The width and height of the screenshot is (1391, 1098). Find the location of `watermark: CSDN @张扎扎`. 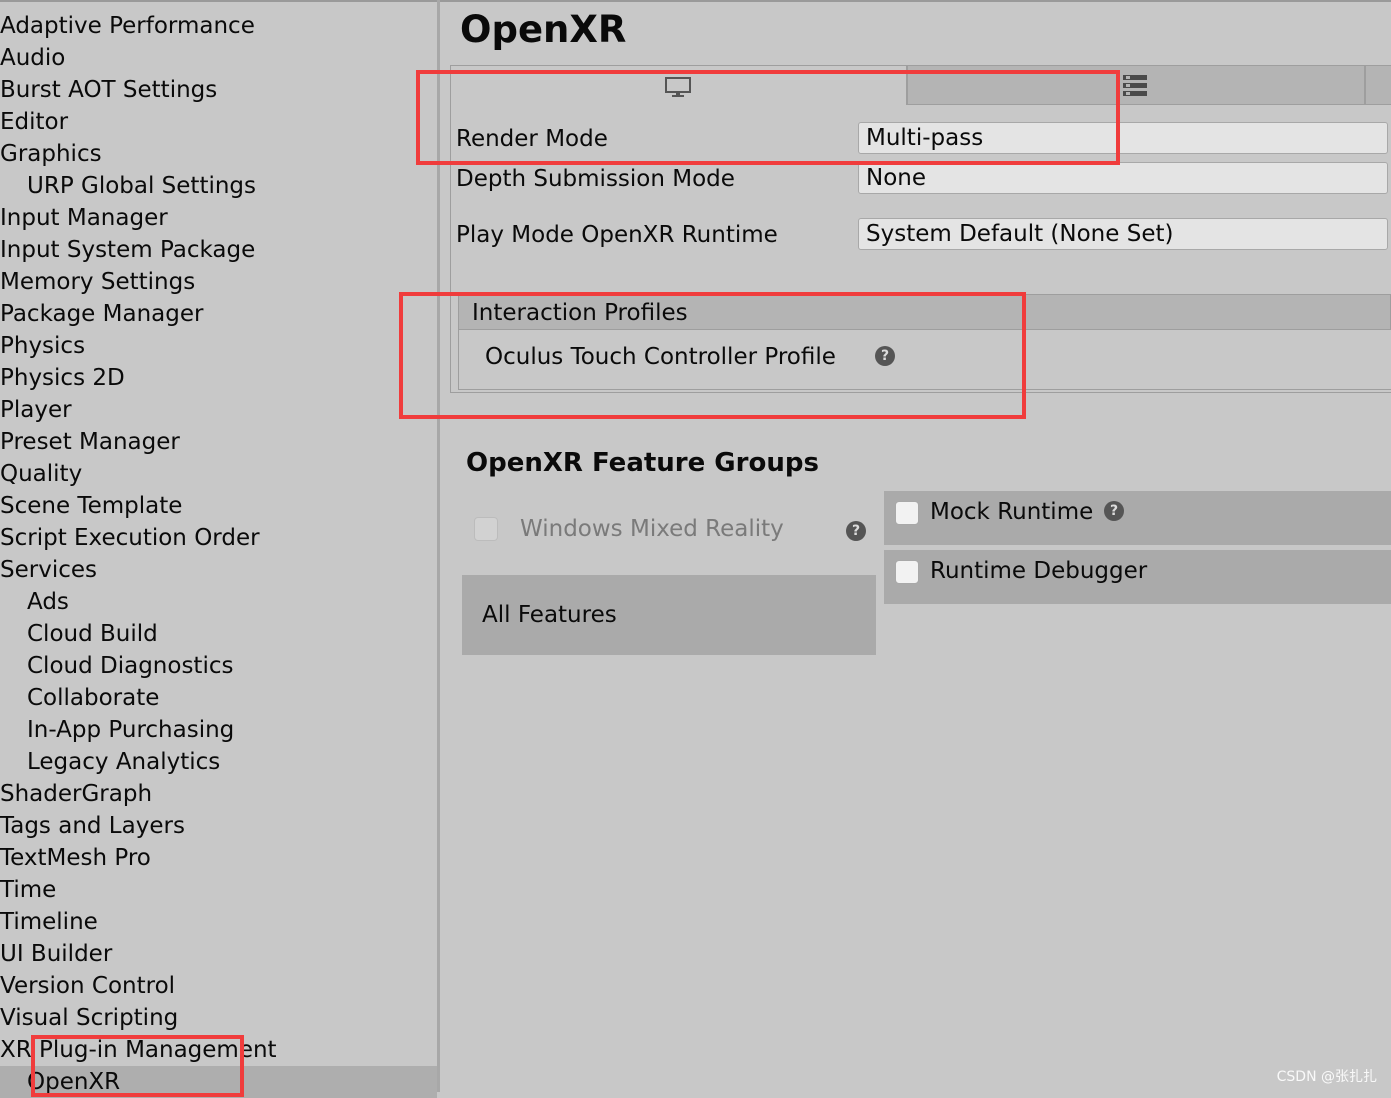

watermark: CSDN @张扎扎 is located at coordinates (1326, 1077).